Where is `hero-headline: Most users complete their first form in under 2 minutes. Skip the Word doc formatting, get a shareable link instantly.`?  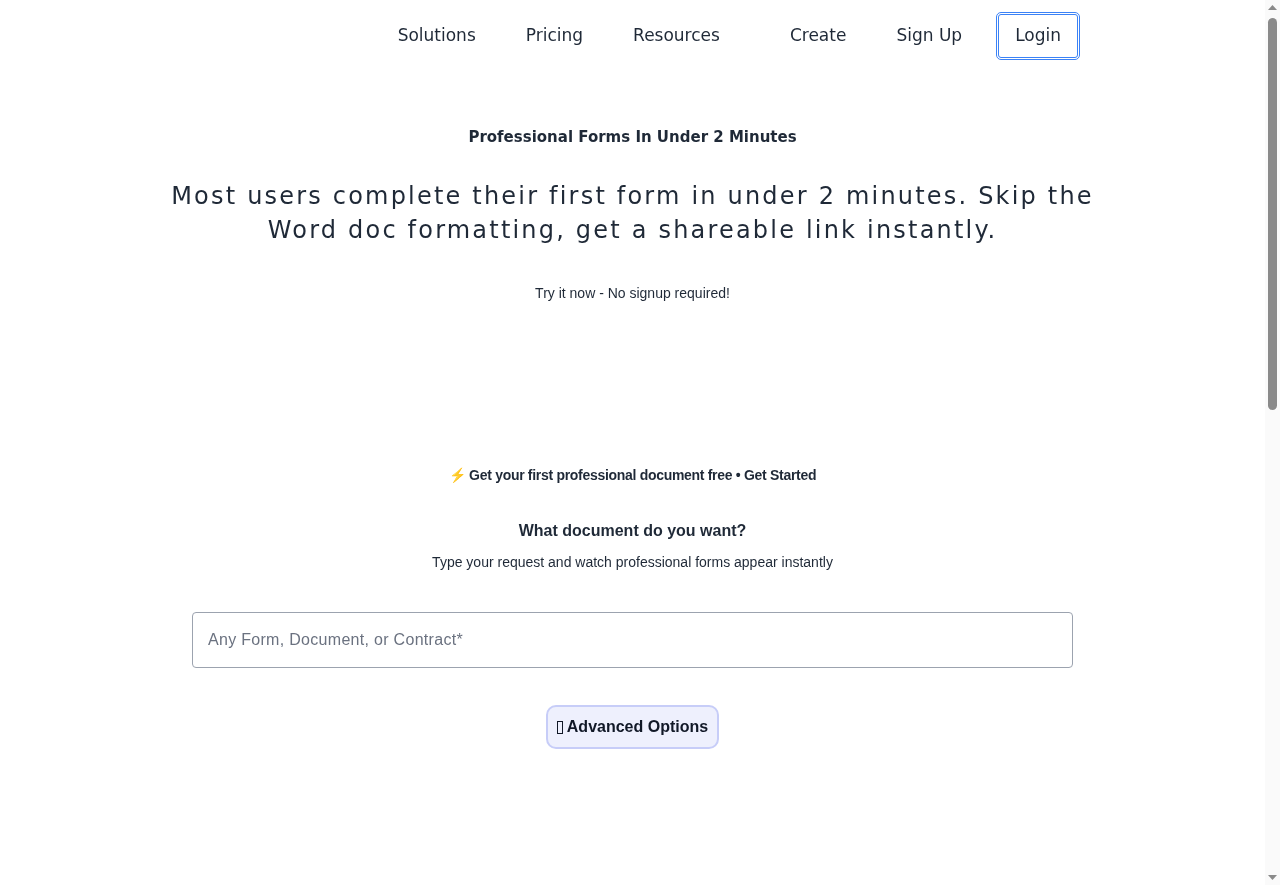
hero-headline: Most users complete their first form in under 2 minutes. Skip the Word doc formatting, get a shareable link instantly. is located at coordinates (632, 213).